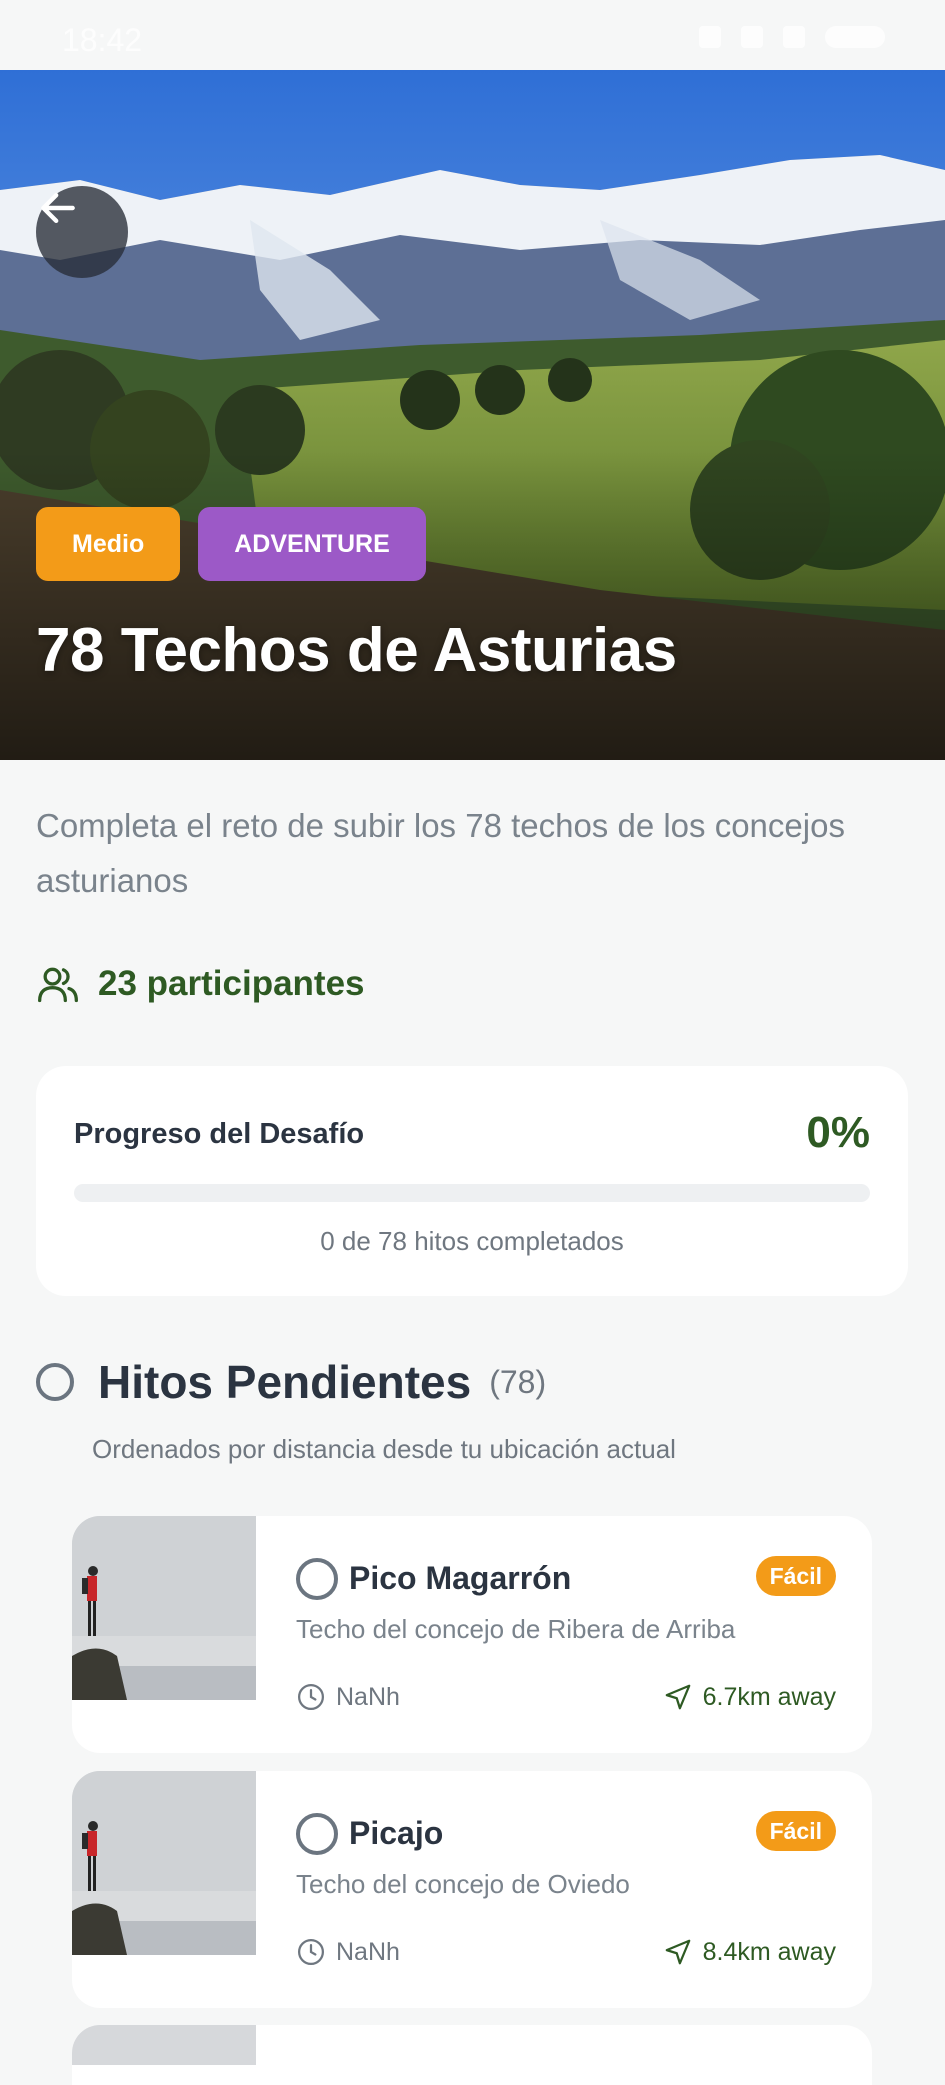 Image resolution: width=945 pixels, height=2085 pixels. I want to click on peak-distance-text: 6.7km away, so click(769, 1696).